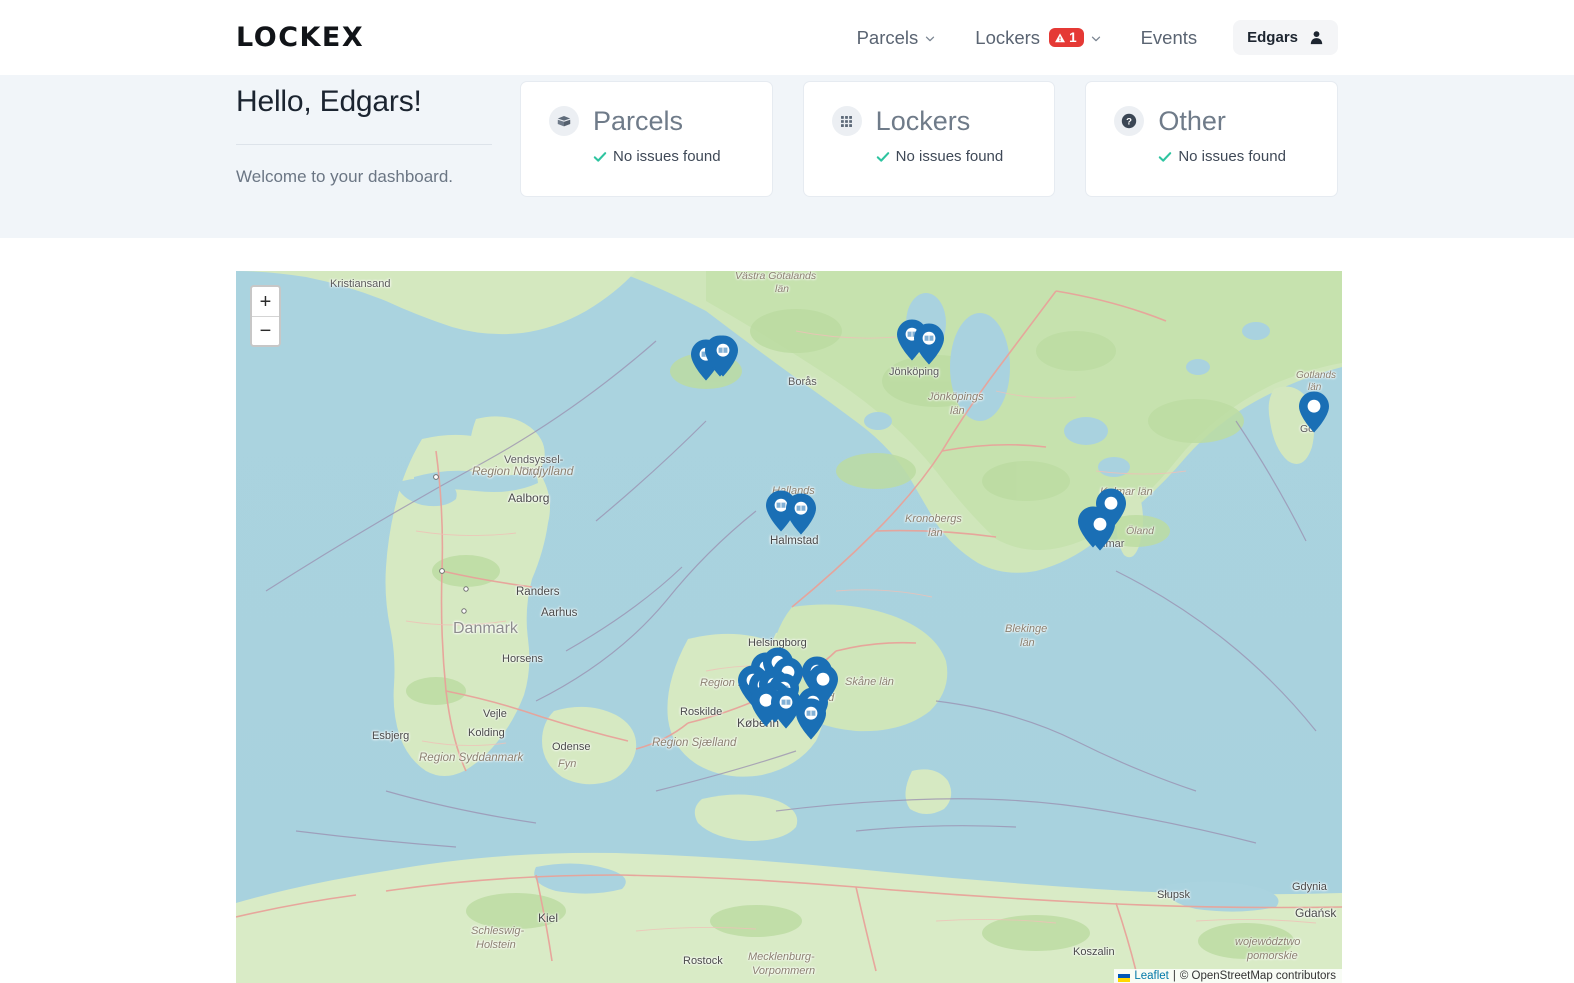 Image resolution: width=1574 pixels, height=983 pixels. I want to click on status-card-lockers: Lockers No issues found, so click(929, 139).